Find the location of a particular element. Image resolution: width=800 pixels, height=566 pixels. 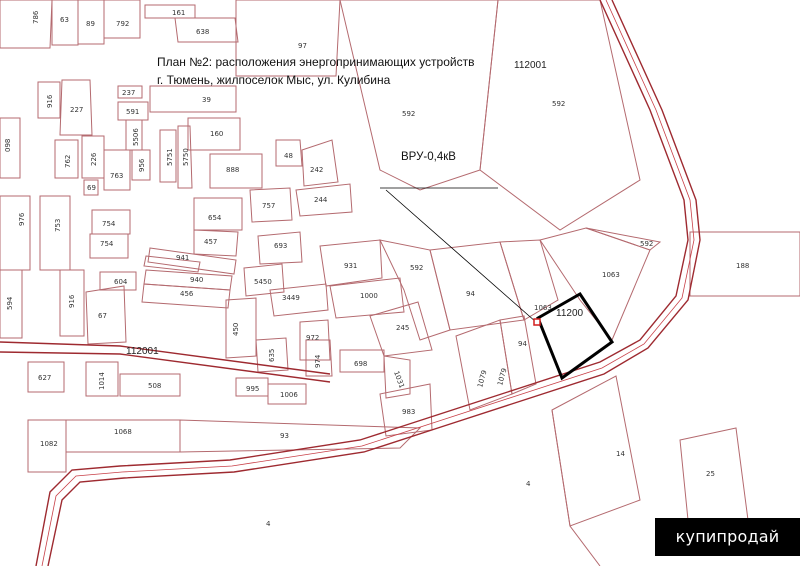

parcel-label: 457 is located at coordinates (210, 242).